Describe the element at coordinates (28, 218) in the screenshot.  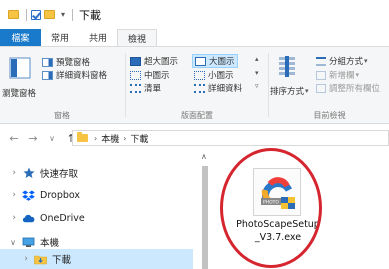
I see `cloud-icon` at that location.